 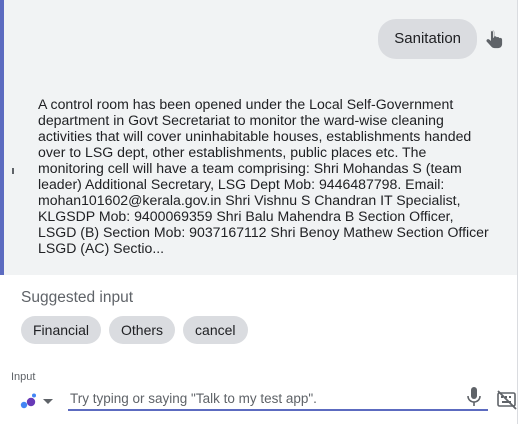 I want to click on suggestion-chip-others: Others, so click(x=142, y=330).